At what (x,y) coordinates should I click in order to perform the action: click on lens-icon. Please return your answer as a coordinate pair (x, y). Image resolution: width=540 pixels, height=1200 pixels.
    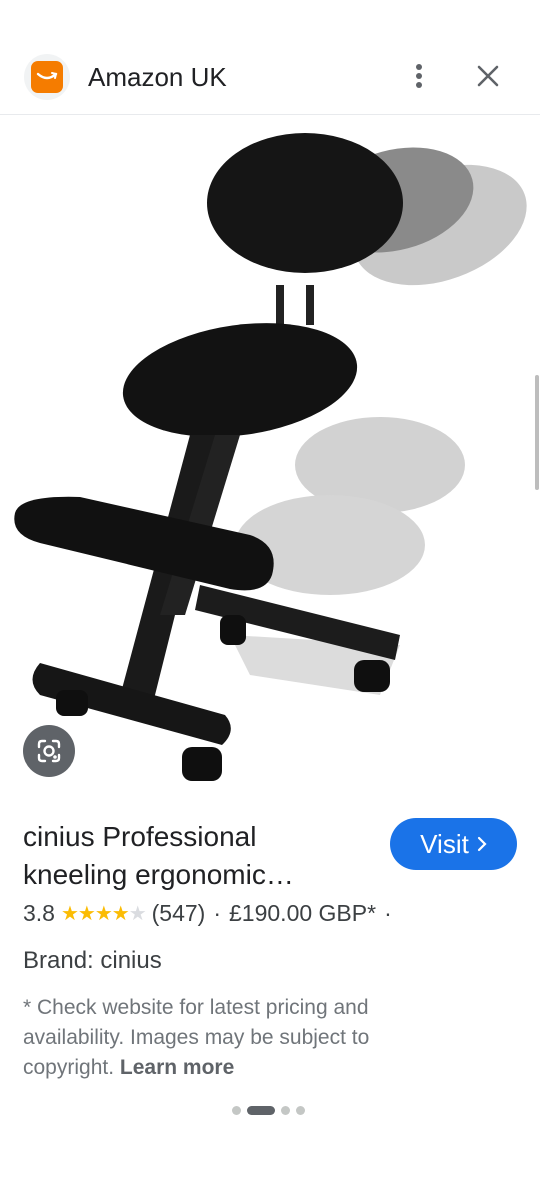
    Looking at the image, I should click on (49, 751).